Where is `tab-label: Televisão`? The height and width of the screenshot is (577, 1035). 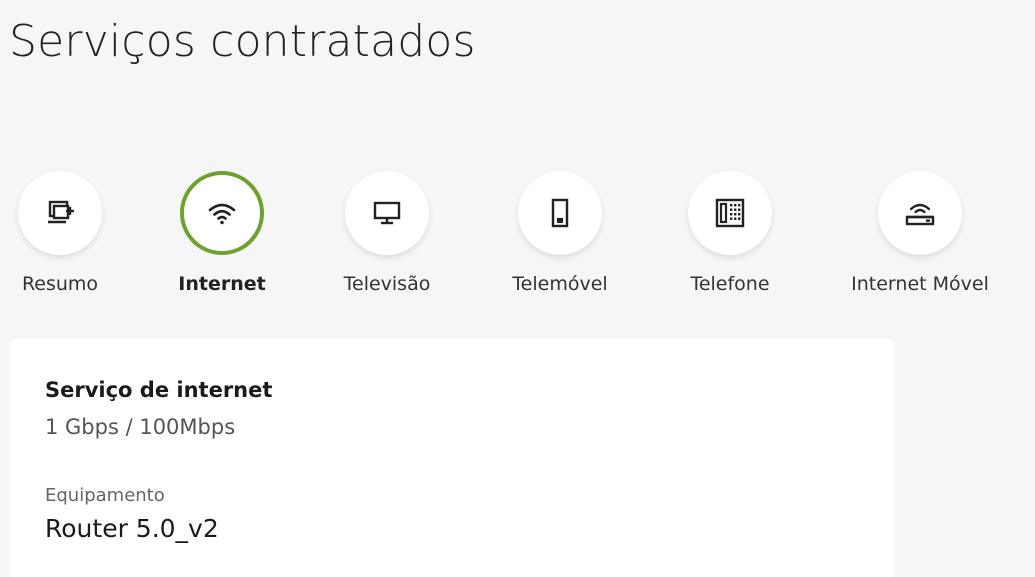
tab-label: Televisão is located at coordinates (387, 284).